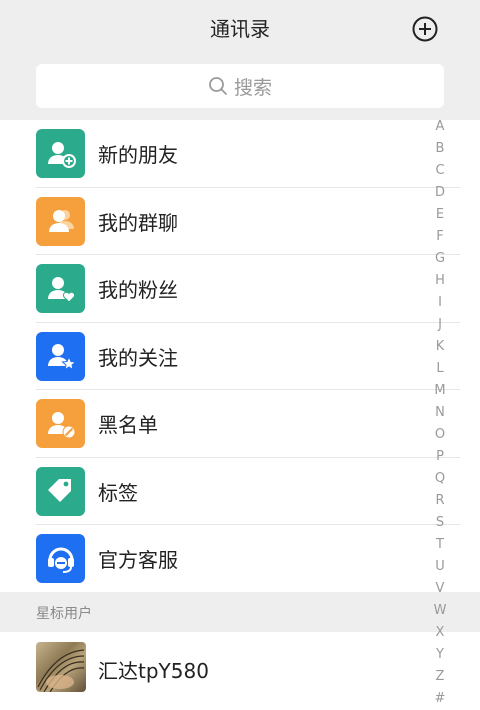 This screenshot has width=480, height=710. What do you see at coordinates (230, 491) in the screenshot?
I see `menu-item-tags: 标签` at bounding box center [230, 491].